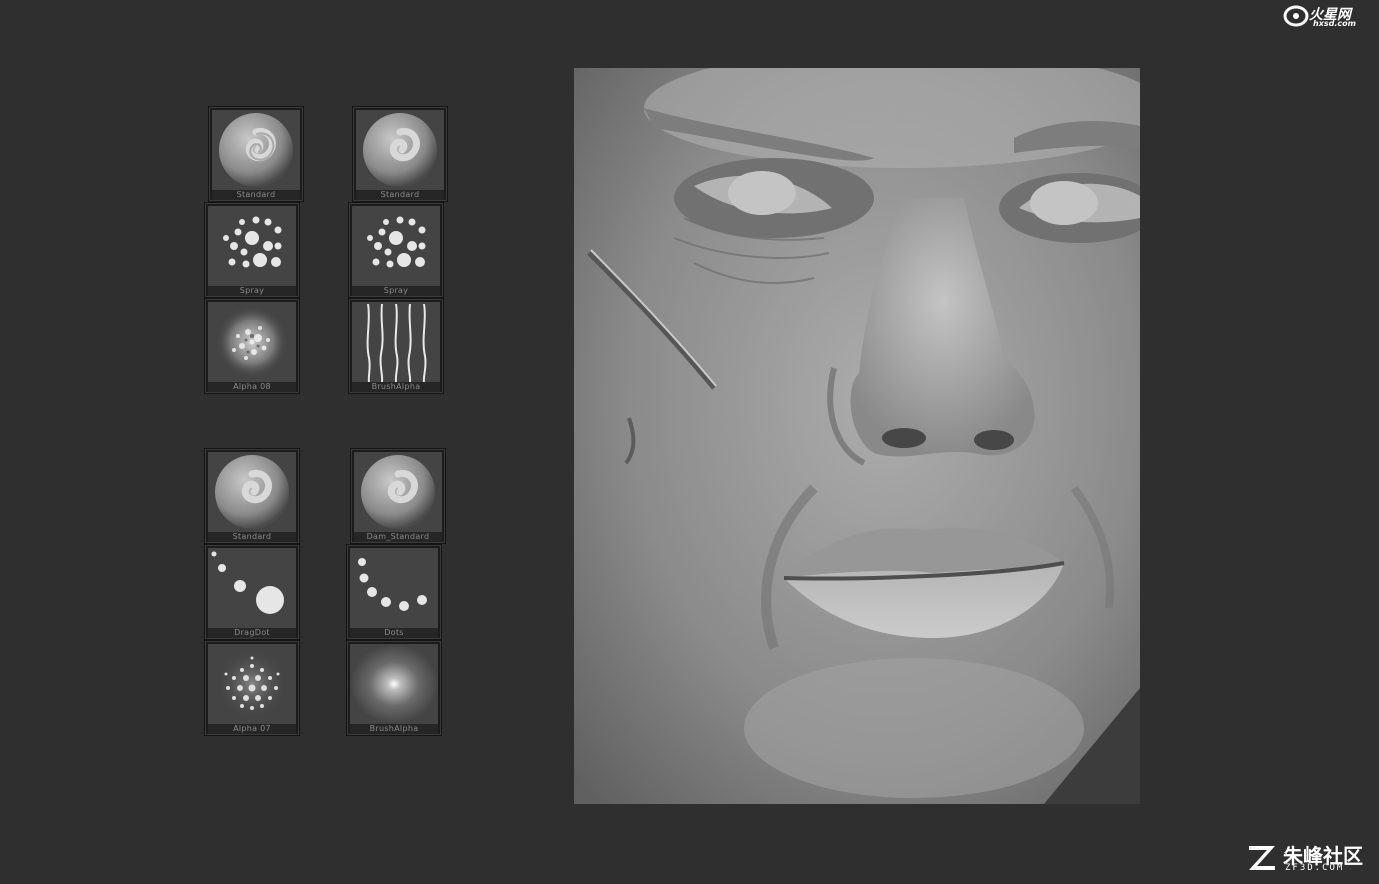  What do you see at coordinates (252, 684) in the screenshot?
I see `dots-alpha-icon` at bounding box center [252, 684].